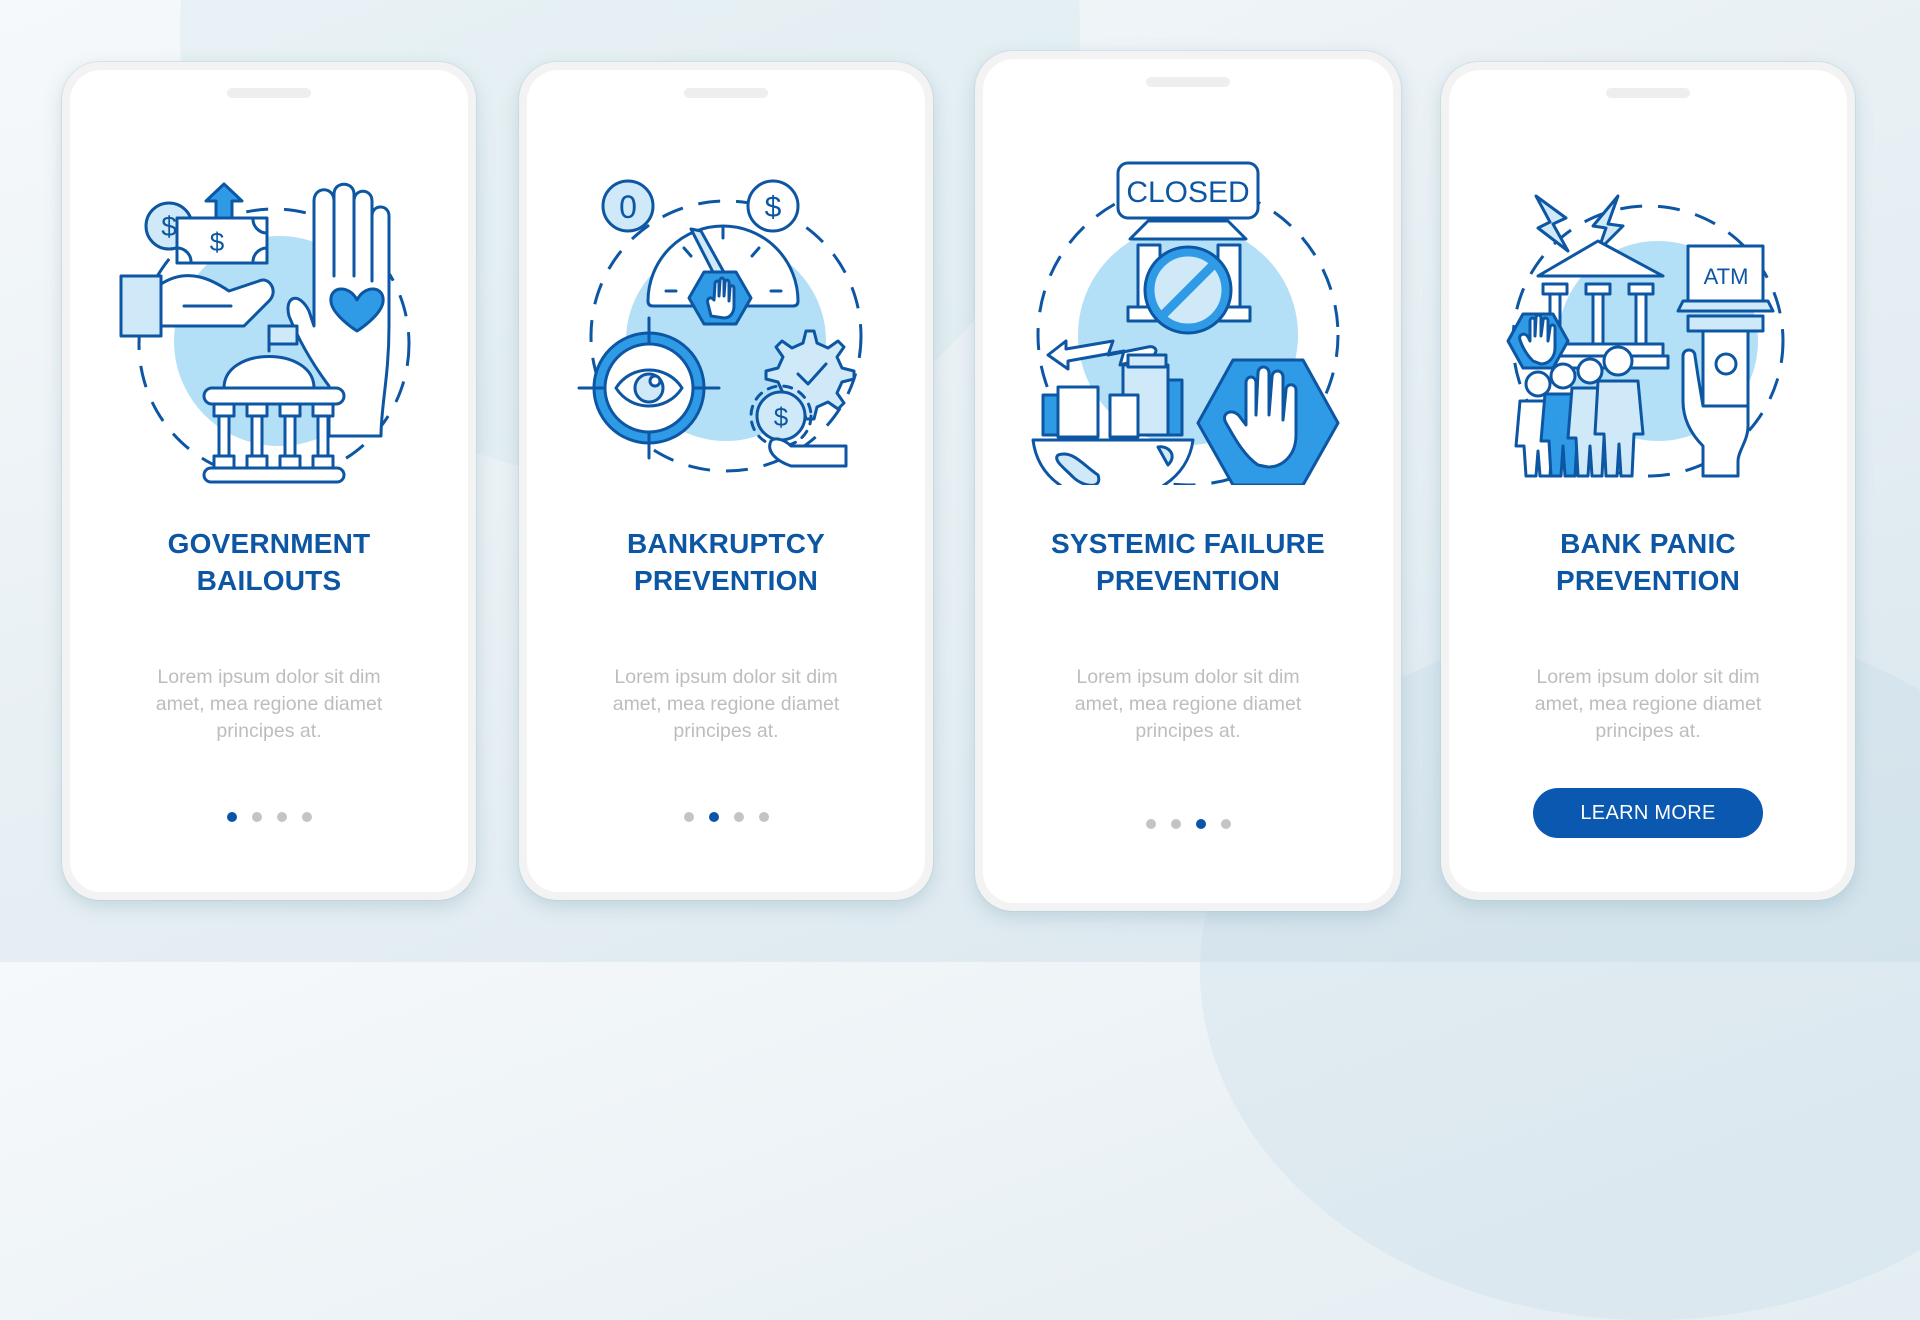 The height and width of the screenshot is (1320, 1920). I want to click on banknote-icon: $, so click(222, 240).